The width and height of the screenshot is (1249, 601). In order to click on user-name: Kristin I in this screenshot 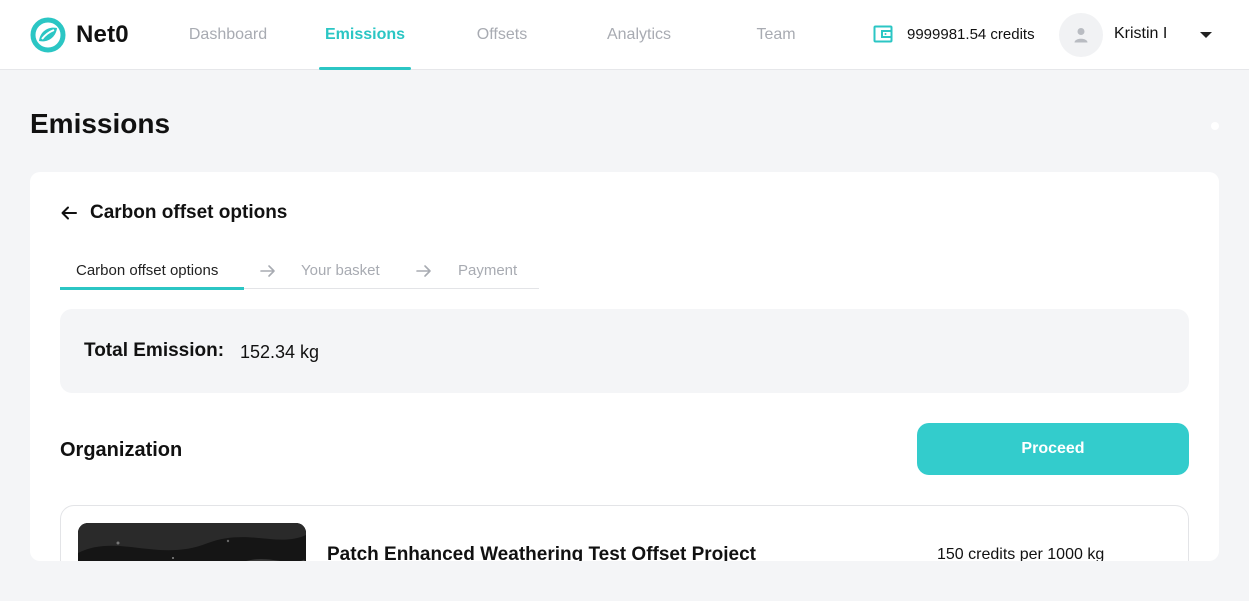, I will do `click(1140, 34)`.